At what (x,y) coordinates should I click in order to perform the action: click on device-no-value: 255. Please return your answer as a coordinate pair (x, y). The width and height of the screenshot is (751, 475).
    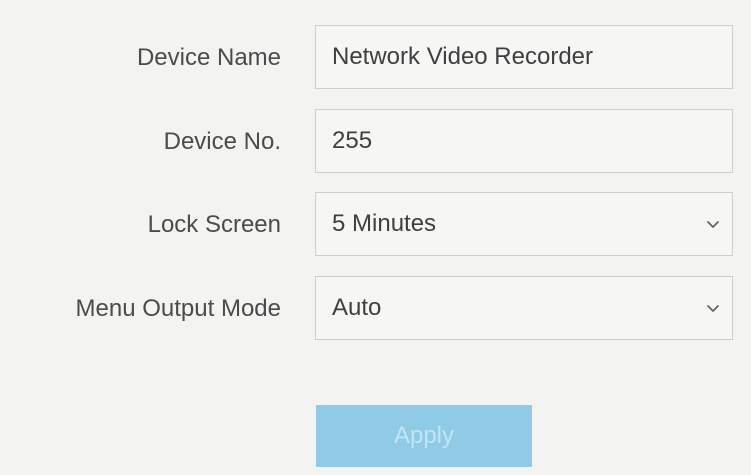
    Looking at the image, I should click on (352, 140).